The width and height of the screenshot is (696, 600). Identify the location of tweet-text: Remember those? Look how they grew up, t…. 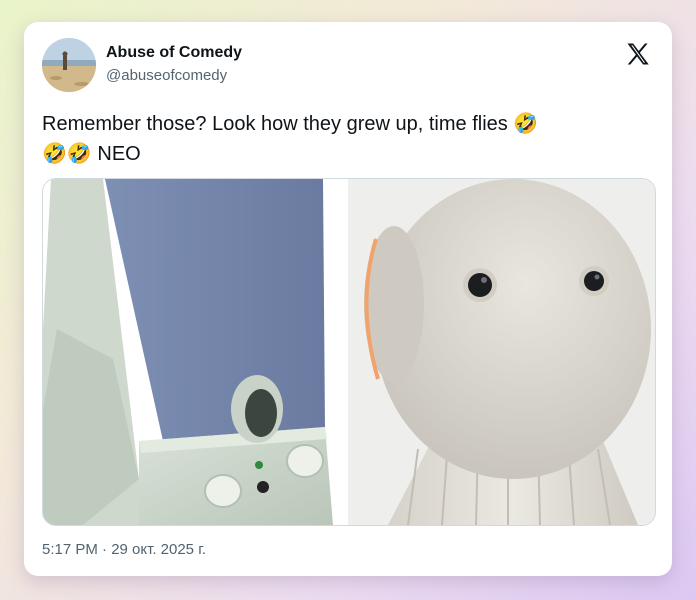
(342, 139).